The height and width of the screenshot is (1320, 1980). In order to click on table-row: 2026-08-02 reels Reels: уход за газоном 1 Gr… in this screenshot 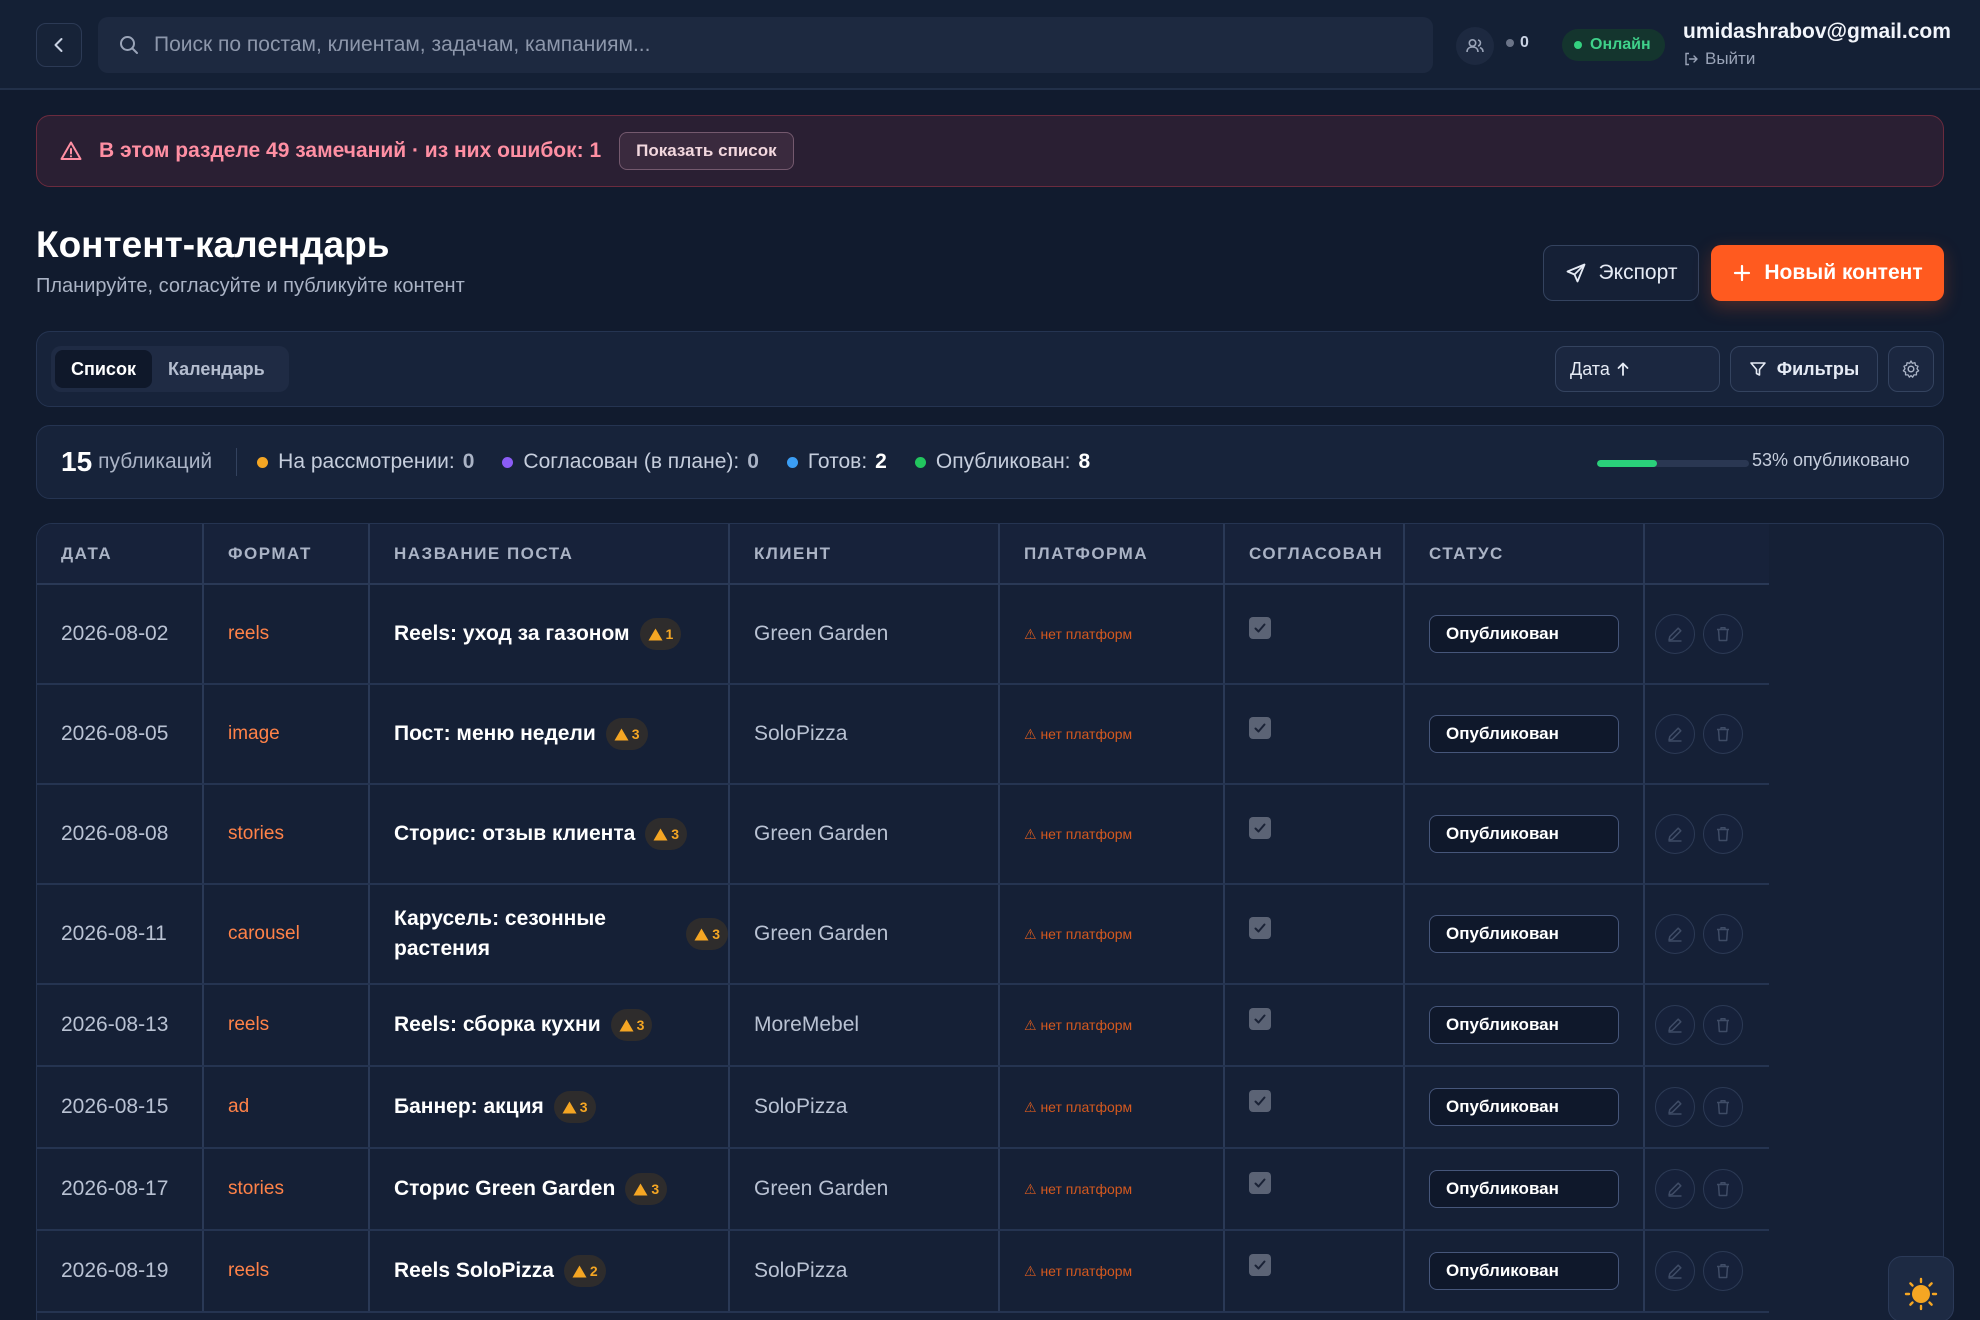, I will do `click(903, 634)`.